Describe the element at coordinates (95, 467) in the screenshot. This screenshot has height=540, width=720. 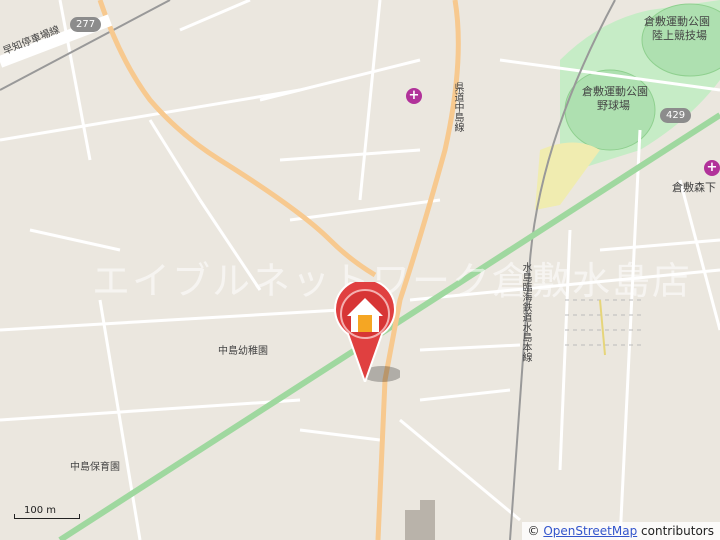
I see `place-label-daycare: 中島保育園` at that location.